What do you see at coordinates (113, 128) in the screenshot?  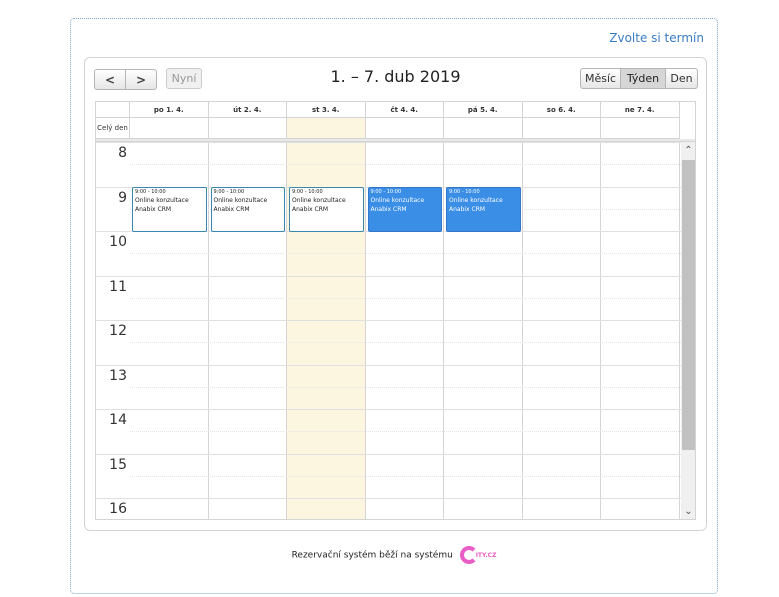 I see `allday-label: Celý den` at bounding box center [113, 128].